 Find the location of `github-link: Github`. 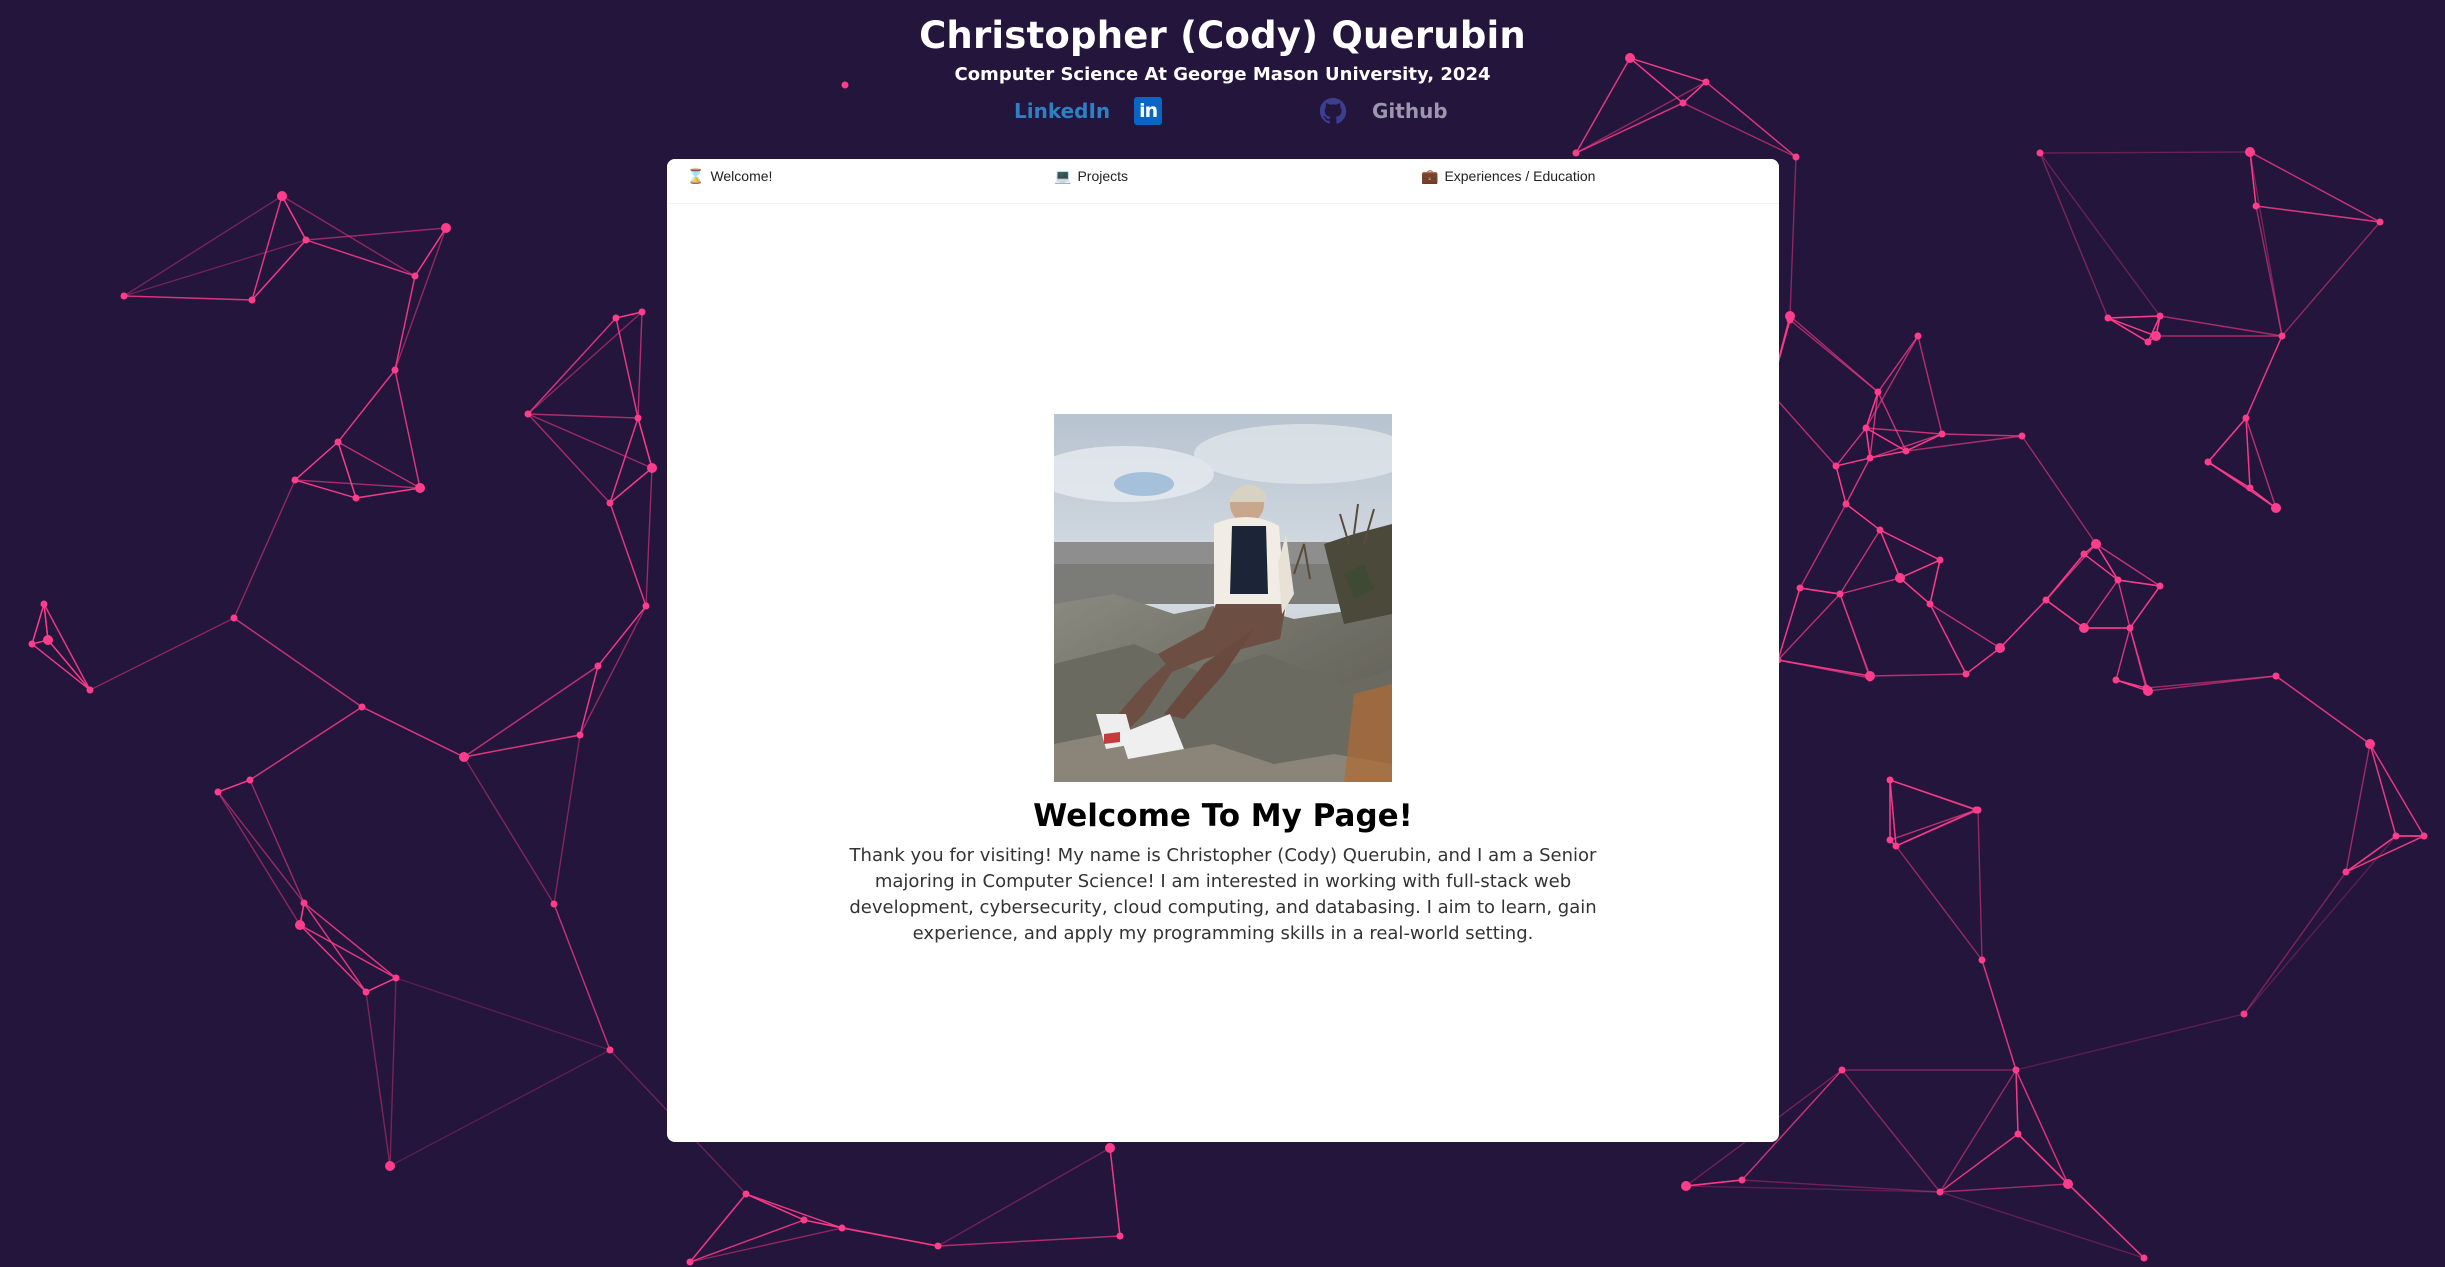

github-link: Github is located at coordinates (1383, 111).